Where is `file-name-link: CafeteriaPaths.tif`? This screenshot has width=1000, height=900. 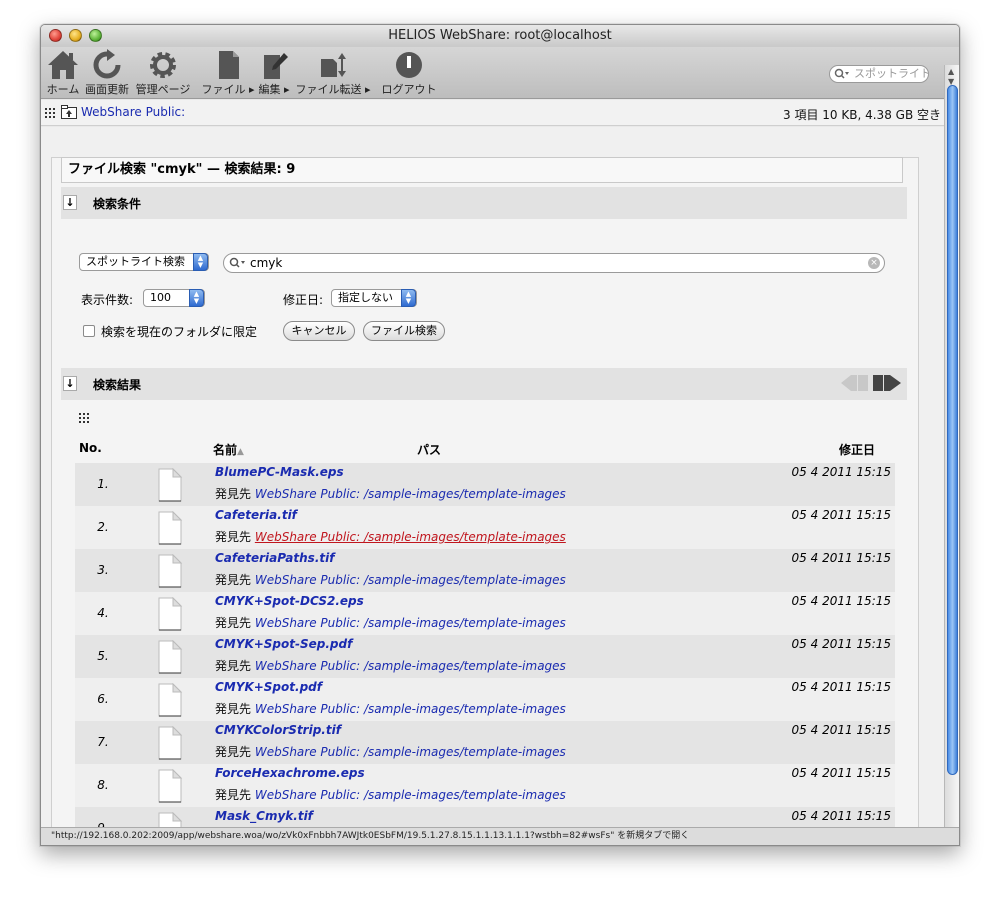
file-name-link: CafeteriaPaths.tif is located at coordinates (274, 558).